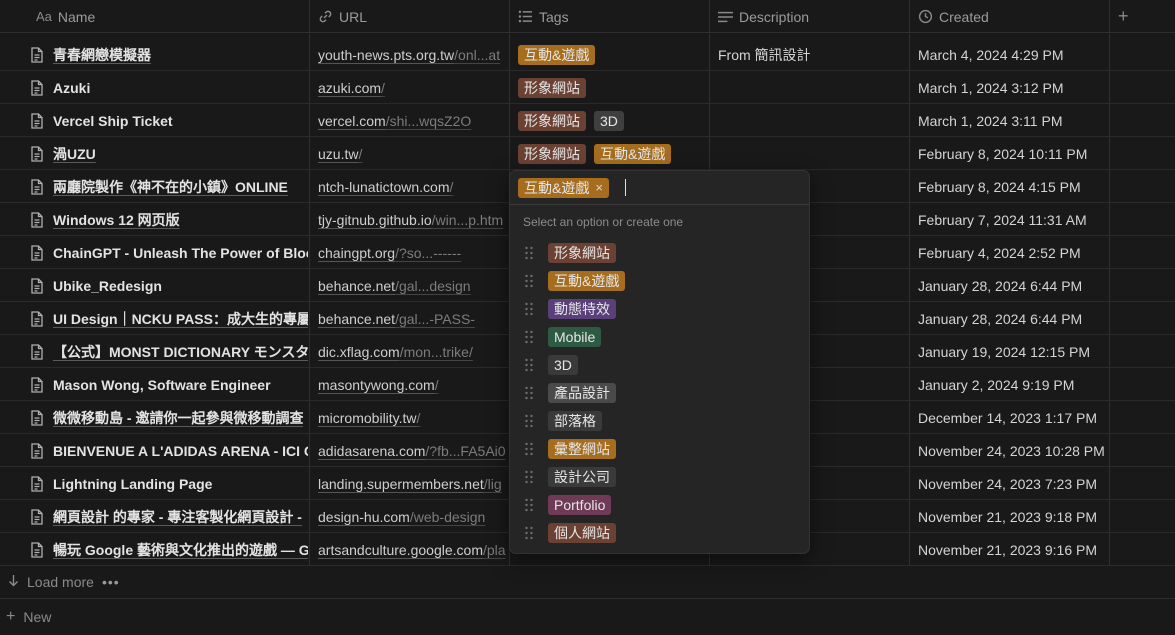  Describe the element at coordinates (613, 54) in the screenshot. I see `tags-cell: 互動&遊戲` at that location.